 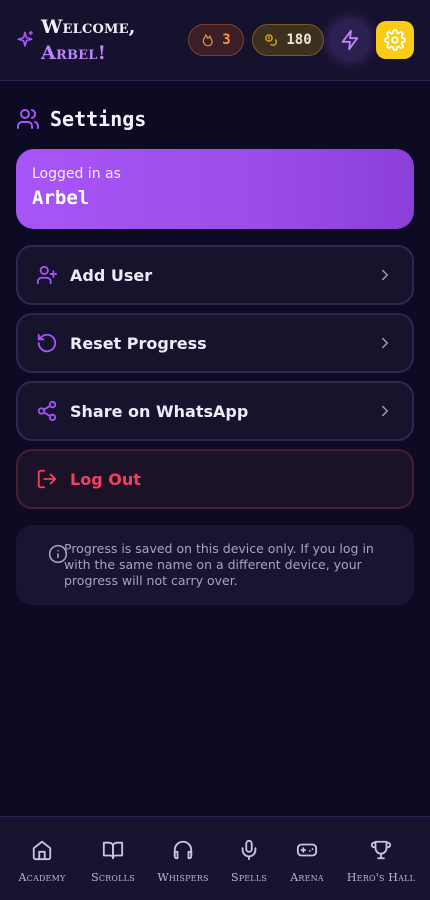 I want to click on book-icon, so click(x=113, y=850).